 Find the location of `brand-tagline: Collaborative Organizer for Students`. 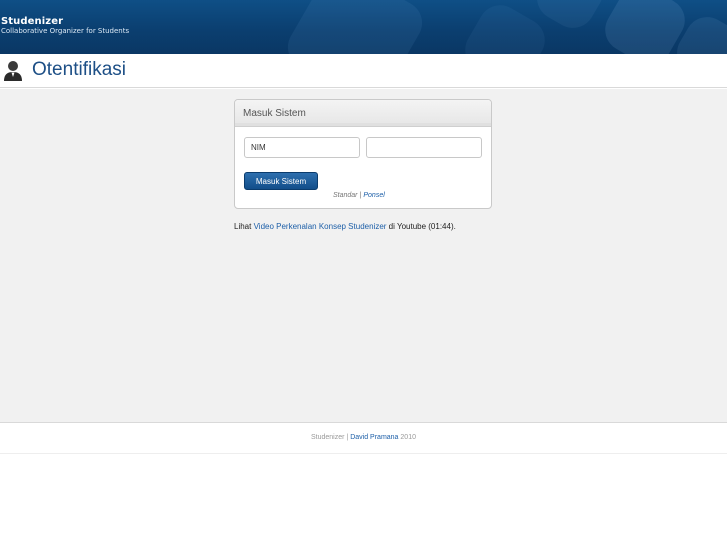

brand-tagline: Collaborative Organizer for Students is located at coordinates (65, 31).